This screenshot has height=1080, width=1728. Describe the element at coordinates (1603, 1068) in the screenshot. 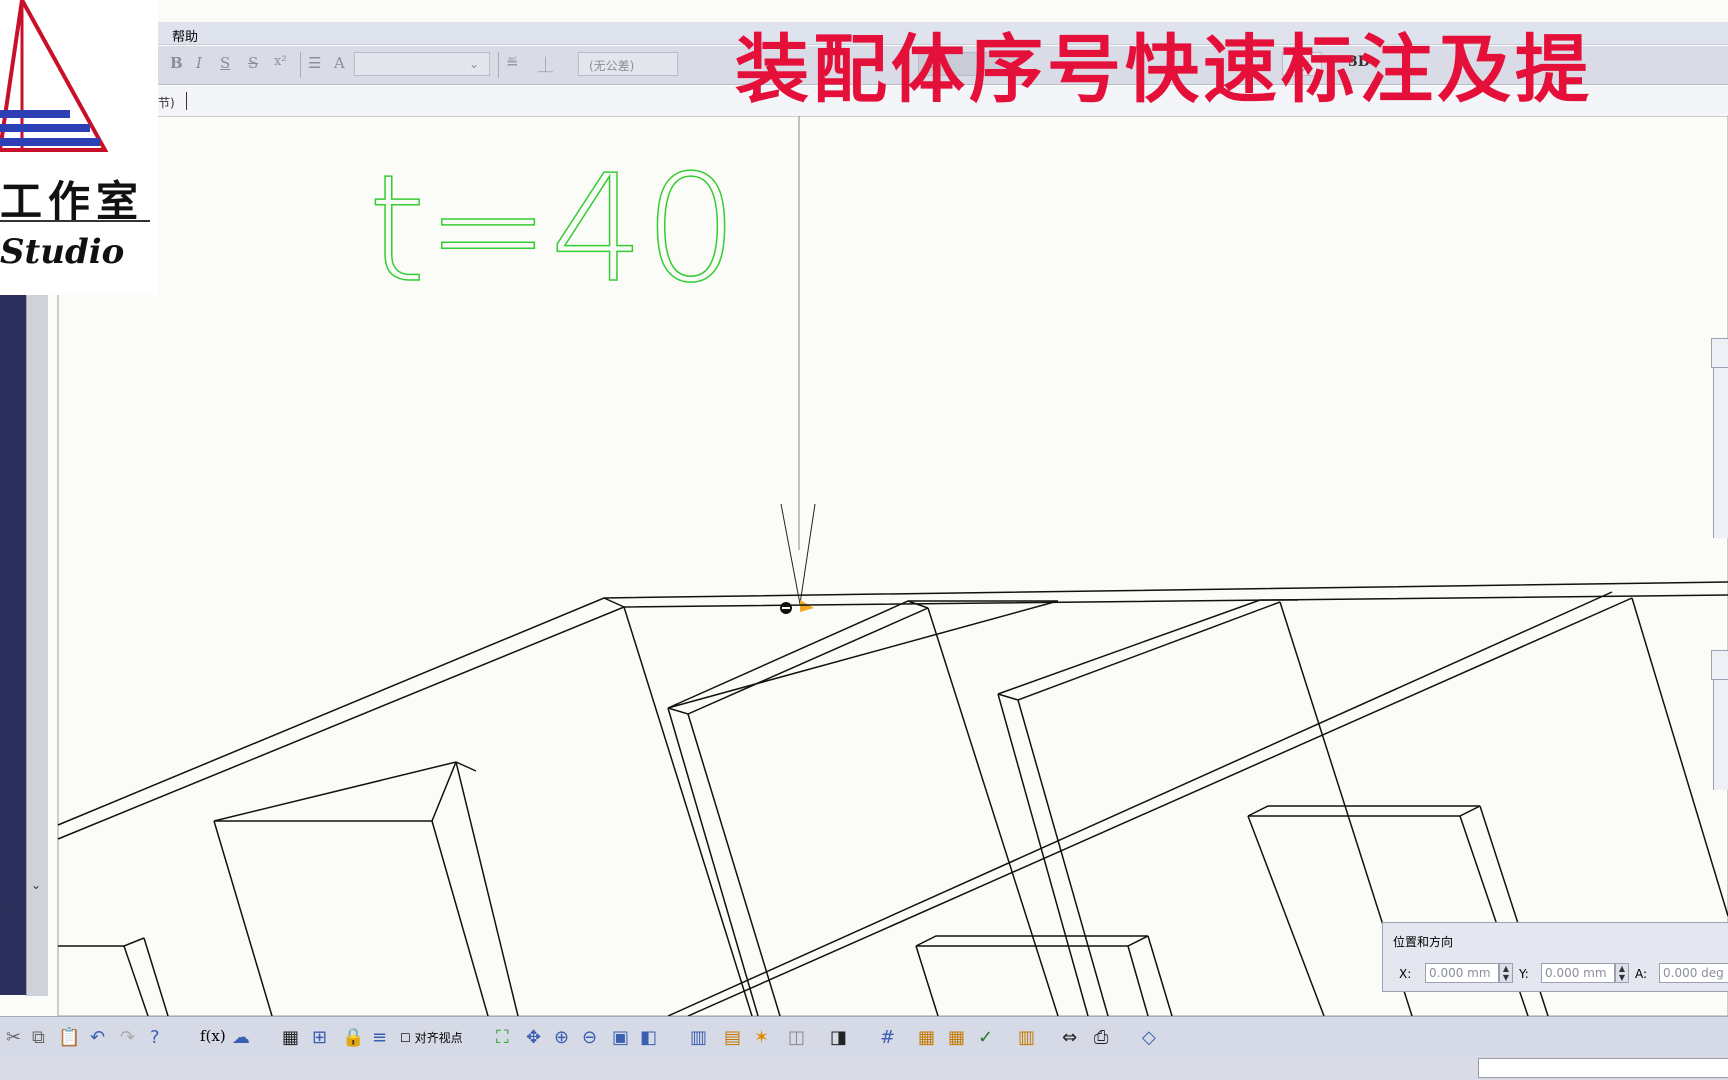

I see `status-input` at that location.